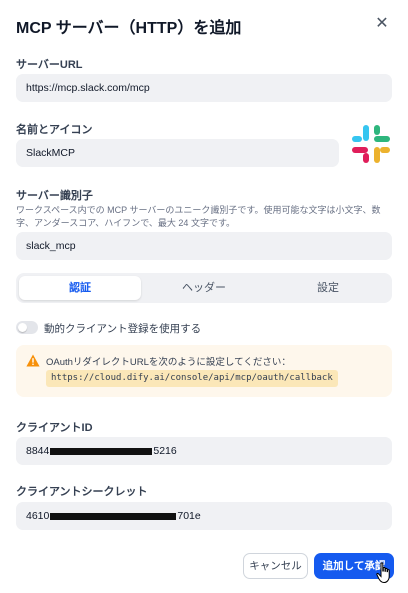 This screenshot has height=593, width=408. I want to click on warning-icon, so click(33, 360).